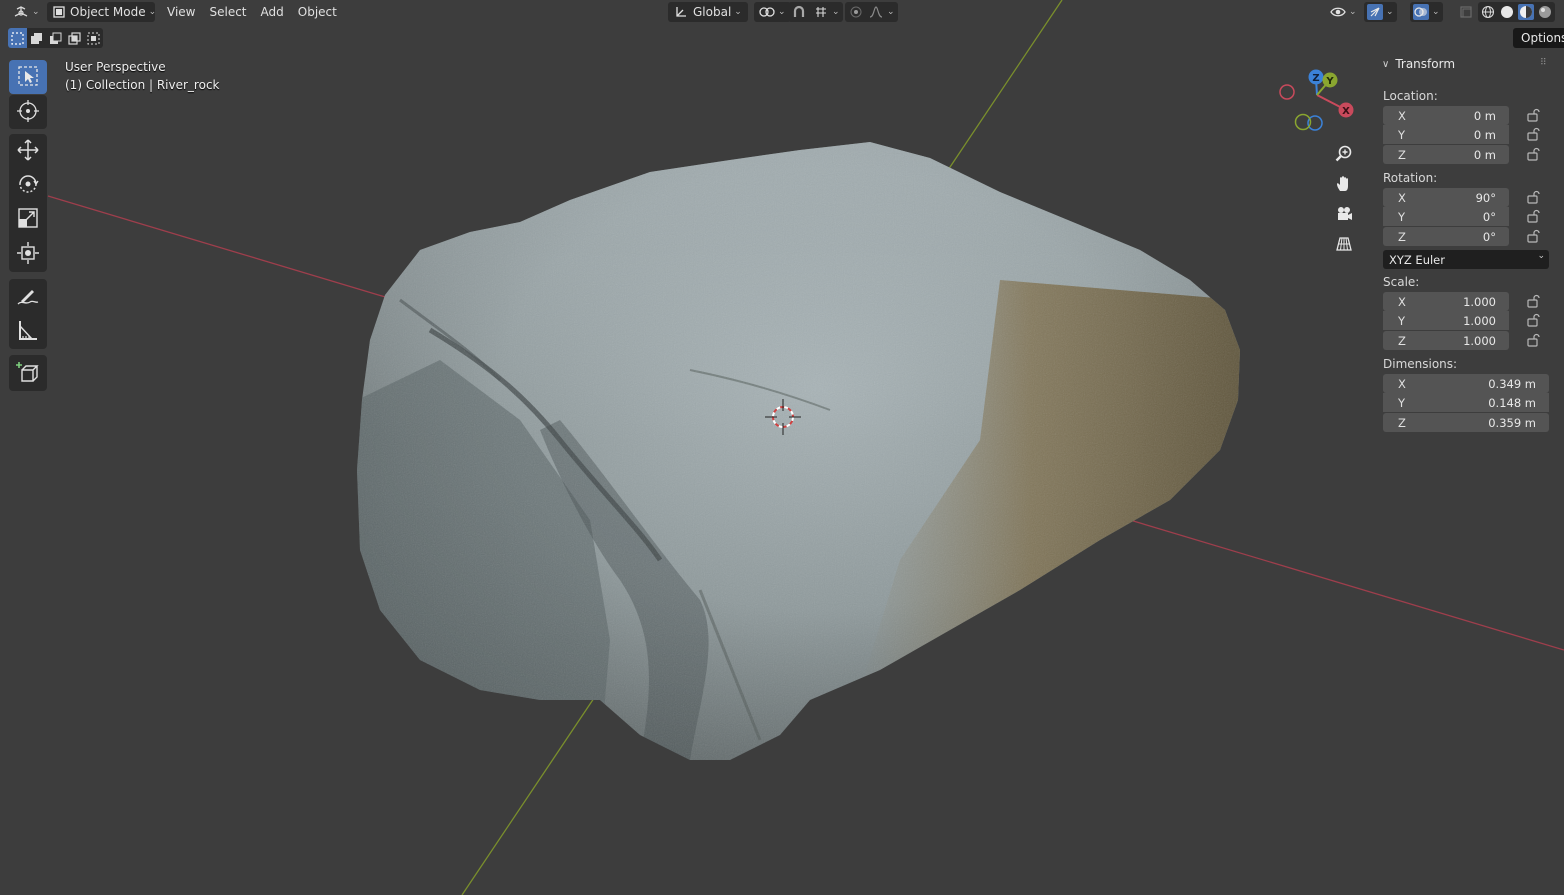  Describe the element at coordinates (28, 151) in the screenshot. I see `tool-move` at that location.